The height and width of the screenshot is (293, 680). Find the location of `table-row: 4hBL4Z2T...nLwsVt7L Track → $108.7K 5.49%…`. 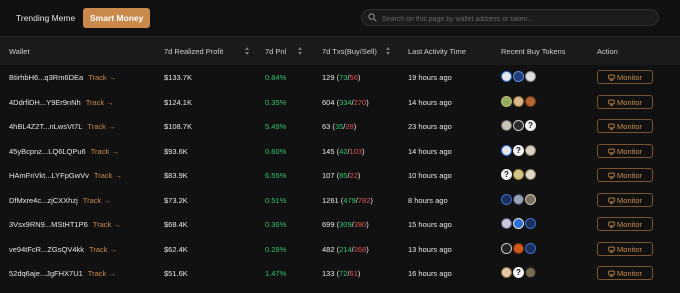

table-row: 4hBL4Z2T...nLwsVt7L Track → $108.7K 5.49%… is located at coordinates (340, 126).